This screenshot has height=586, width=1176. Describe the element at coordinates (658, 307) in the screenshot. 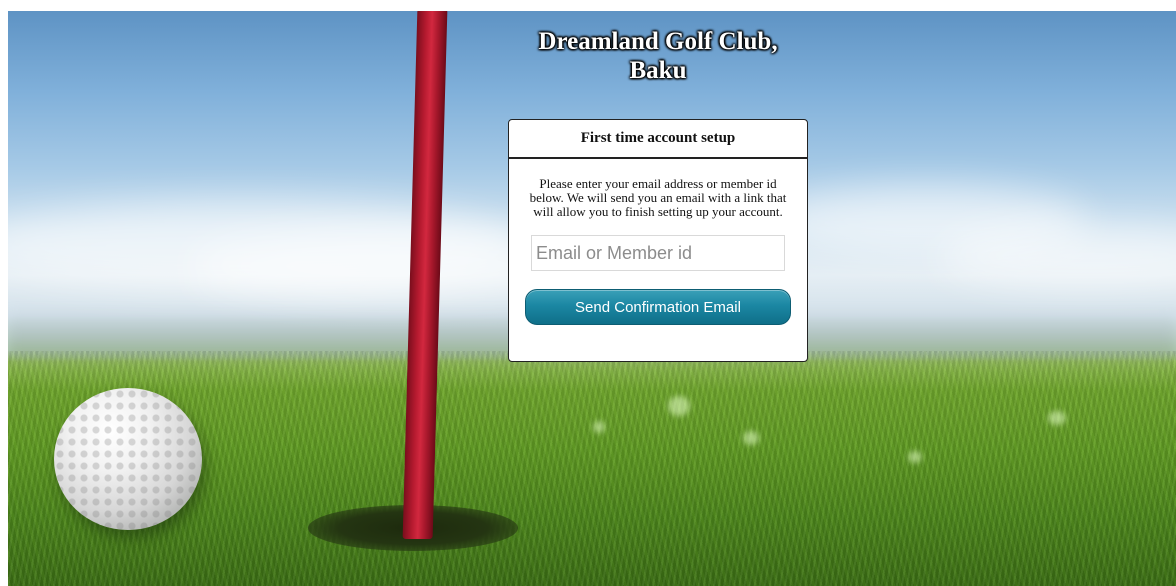

I see `send-confirmation-email-button: Send Confirmation Email` at that location.